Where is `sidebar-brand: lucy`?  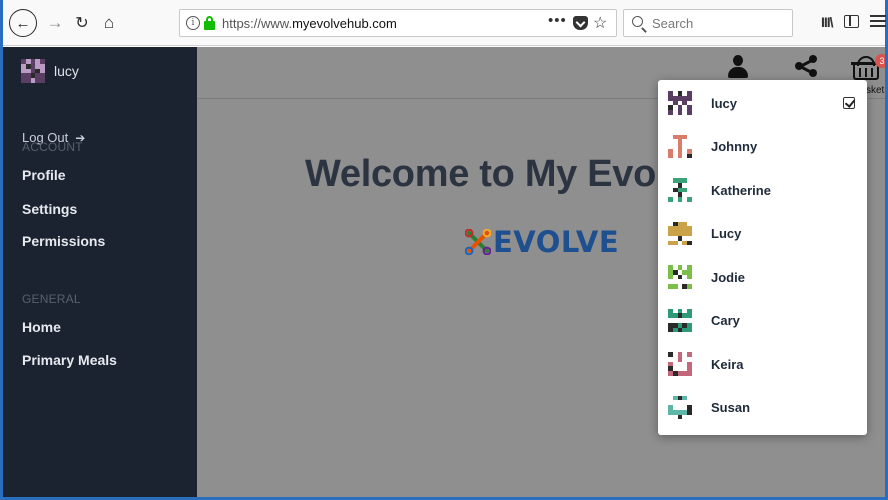
sidebar-brand: lucy is located at coordinates (50, 71).